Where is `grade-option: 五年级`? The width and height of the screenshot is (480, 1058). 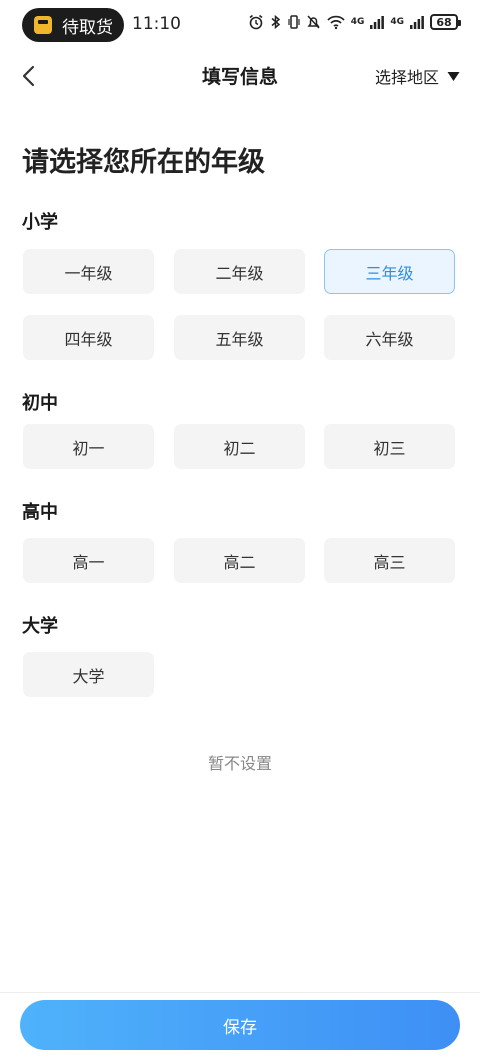
grade-option: 五年级 is located at coordinates (239, 337).